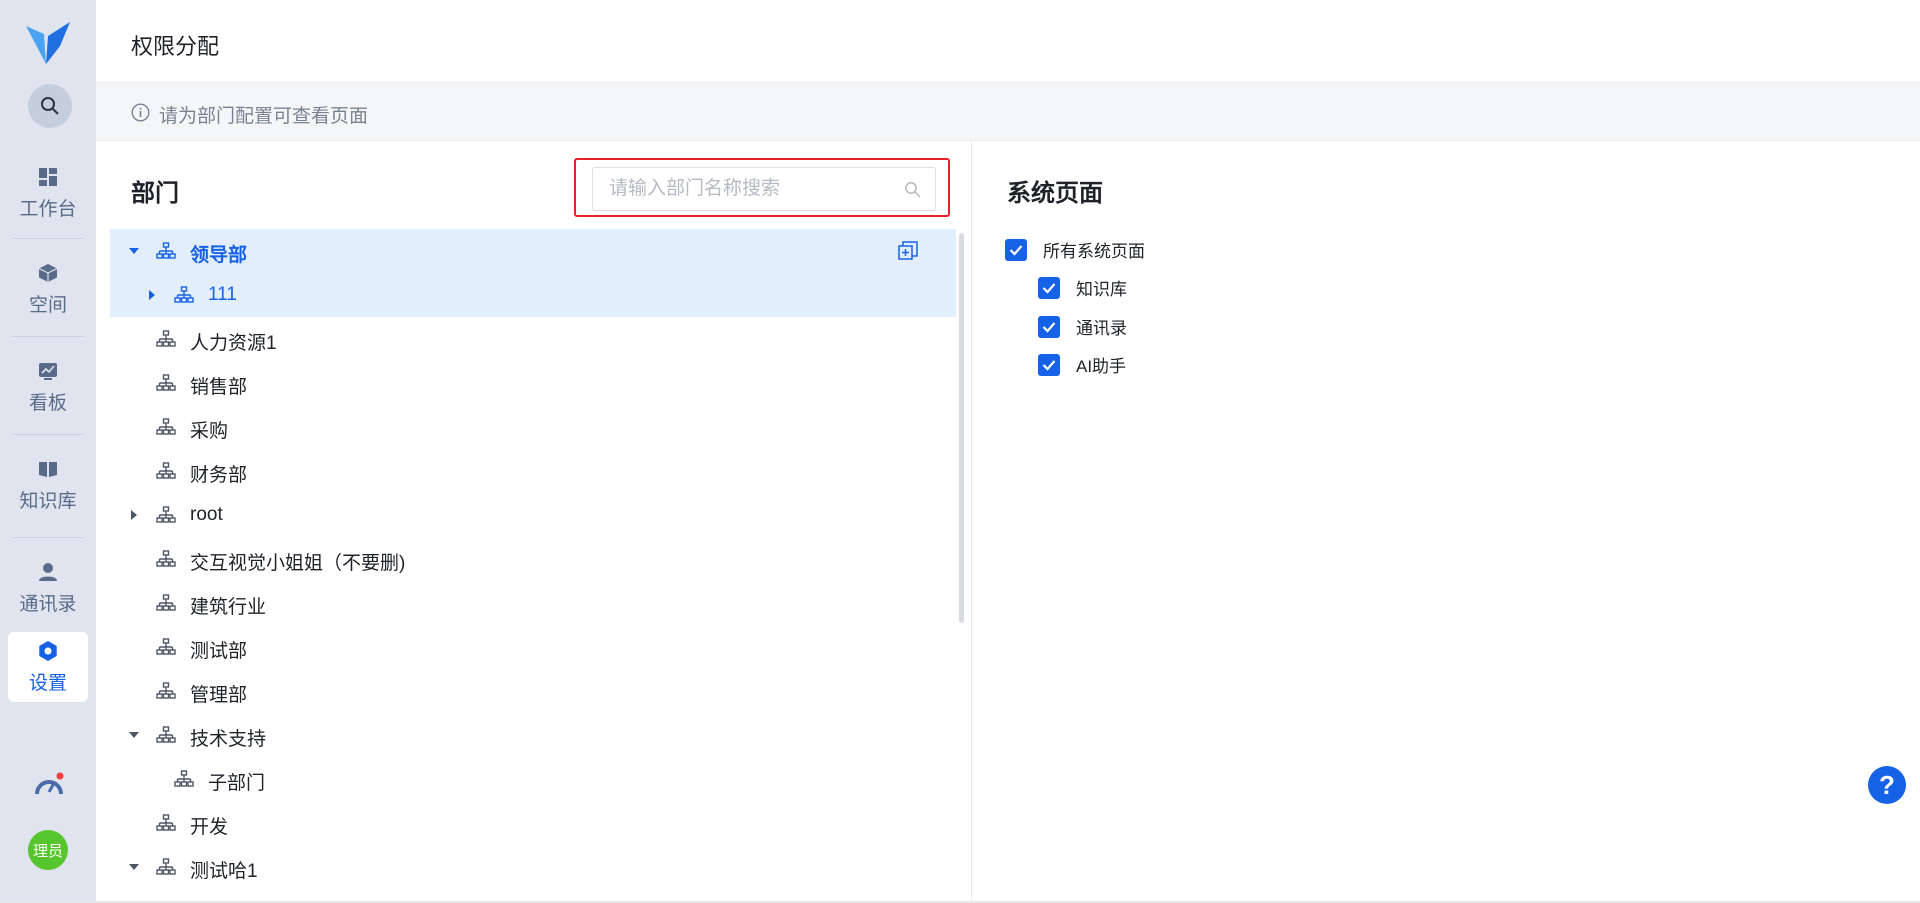  I want to click on tree-label: 人力资源1, so click(233, 343).